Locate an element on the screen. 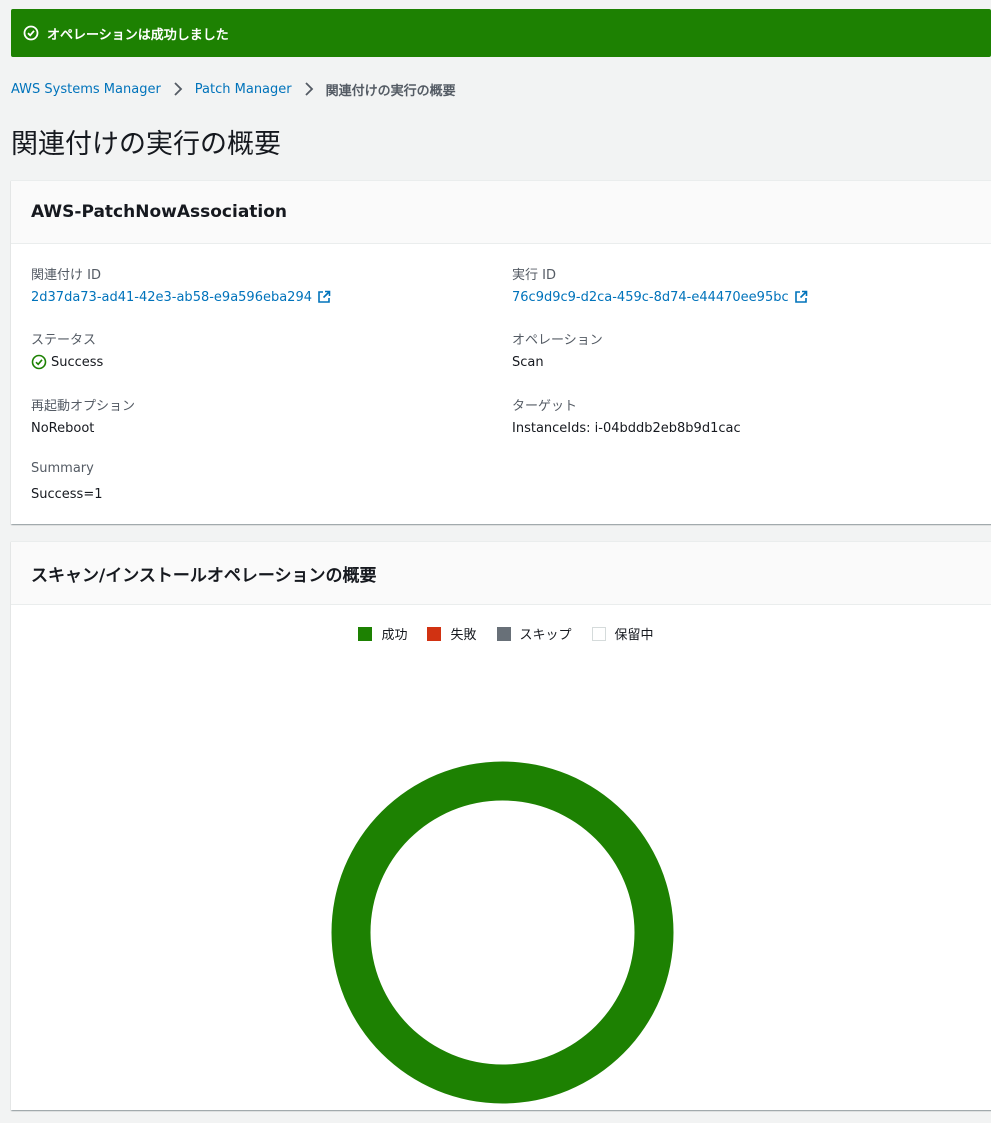 The height and width of the screenshot is (1123, 991). breadcrumb-current: 関連付けの実行の概要 is located at coordinates (390, 91).